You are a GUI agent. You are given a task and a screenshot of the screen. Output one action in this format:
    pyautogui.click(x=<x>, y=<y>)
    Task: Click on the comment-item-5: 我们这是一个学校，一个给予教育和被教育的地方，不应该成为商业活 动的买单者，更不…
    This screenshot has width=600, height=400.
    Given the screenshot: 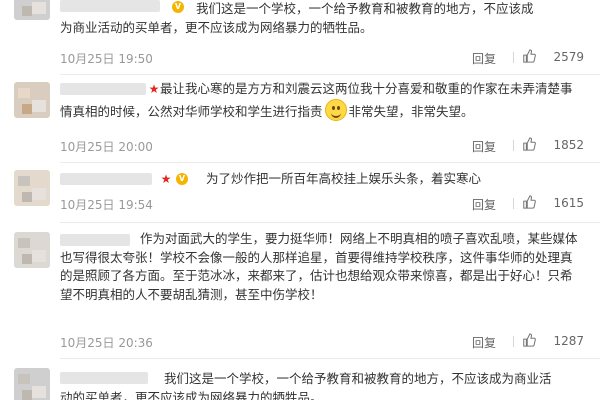 What is the action you would take?
    pyautogui.click(x=300, y=381)
    